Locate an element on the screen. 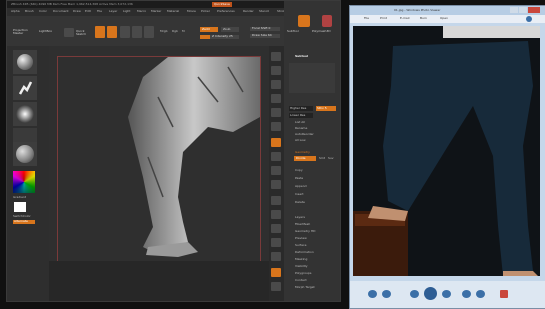  brush-thumbnail is located at coordinates (25, 62).